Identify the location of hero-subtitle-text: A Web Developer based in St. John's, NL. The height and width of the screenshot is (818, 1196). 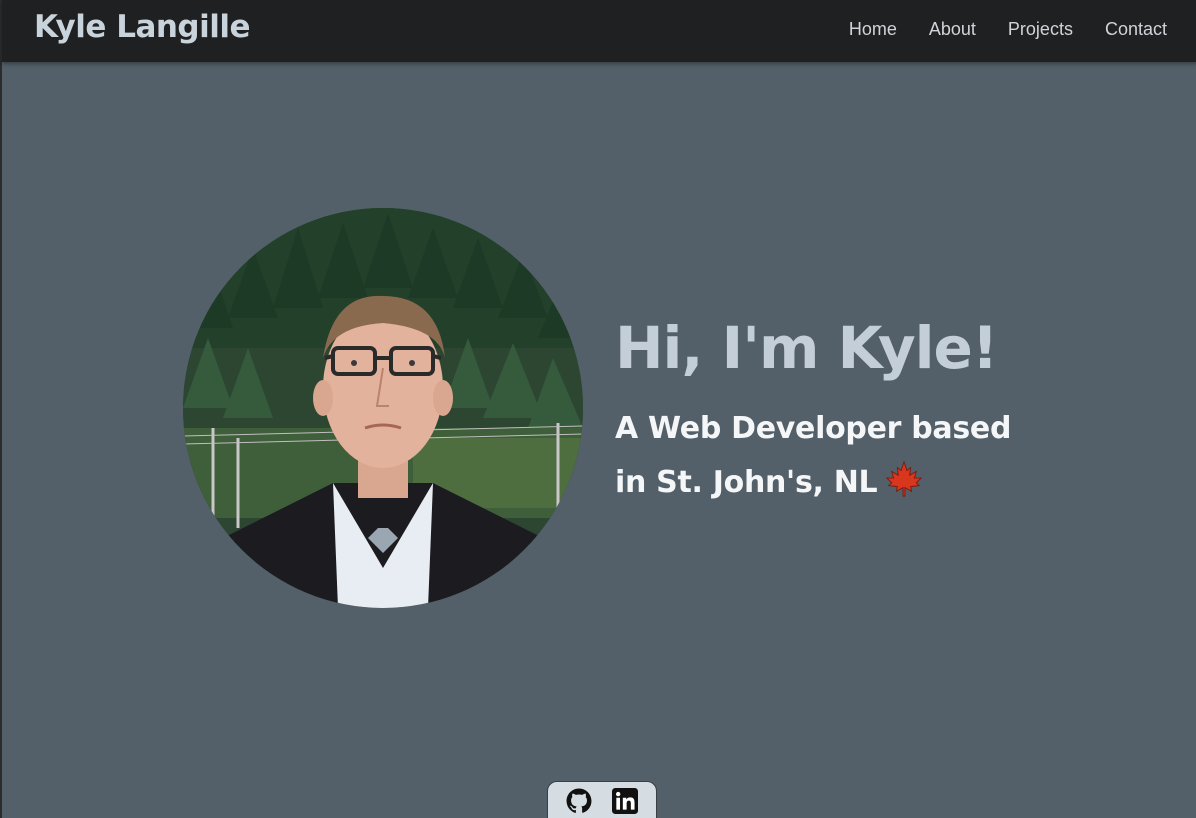
(813, 455).